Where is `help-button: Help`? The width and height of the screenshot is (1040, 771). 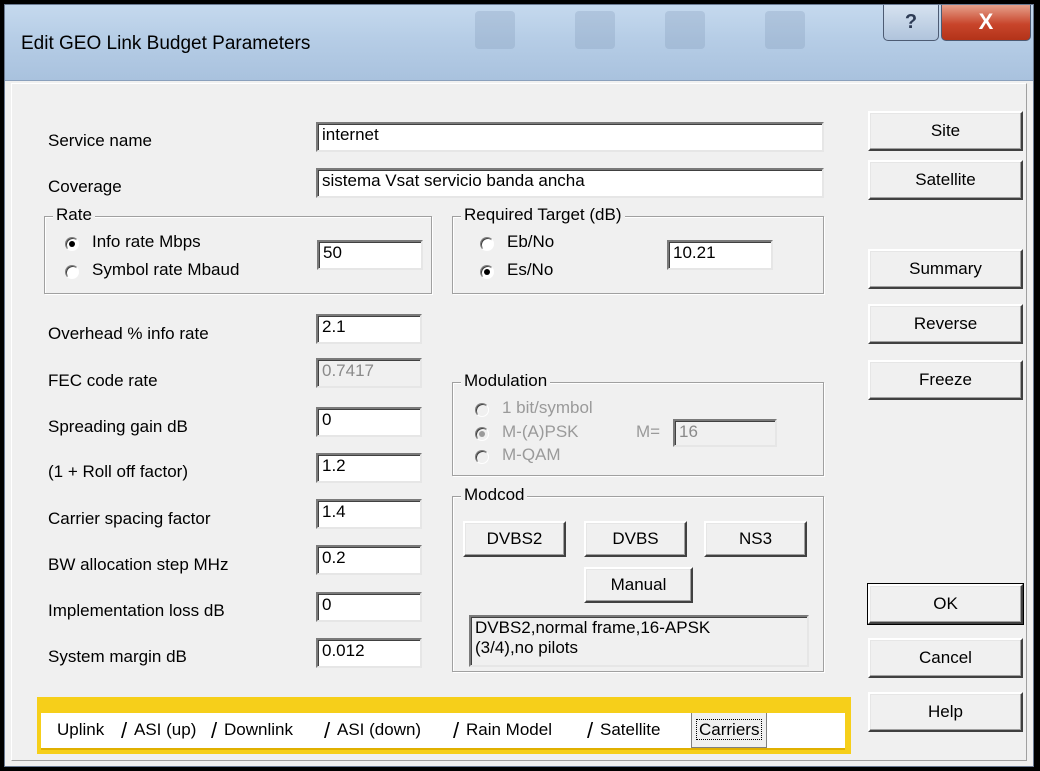 help-button: Help is located at coordinates (945, 712).